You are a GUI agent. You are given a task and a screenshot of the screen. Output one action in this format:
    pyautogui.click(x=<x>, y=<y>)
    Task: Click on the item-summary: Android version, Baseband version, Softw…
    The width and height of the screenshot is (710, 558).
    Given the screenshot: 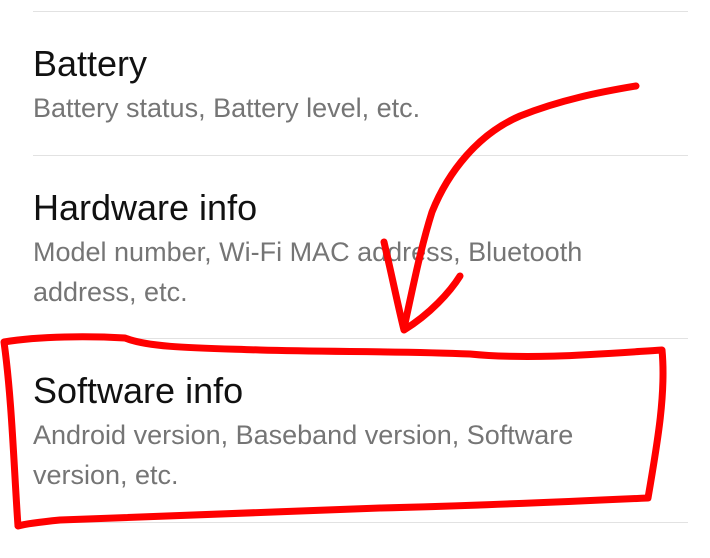 What is the action you would take?
    pyautogui.click(x=303, y=455)
    